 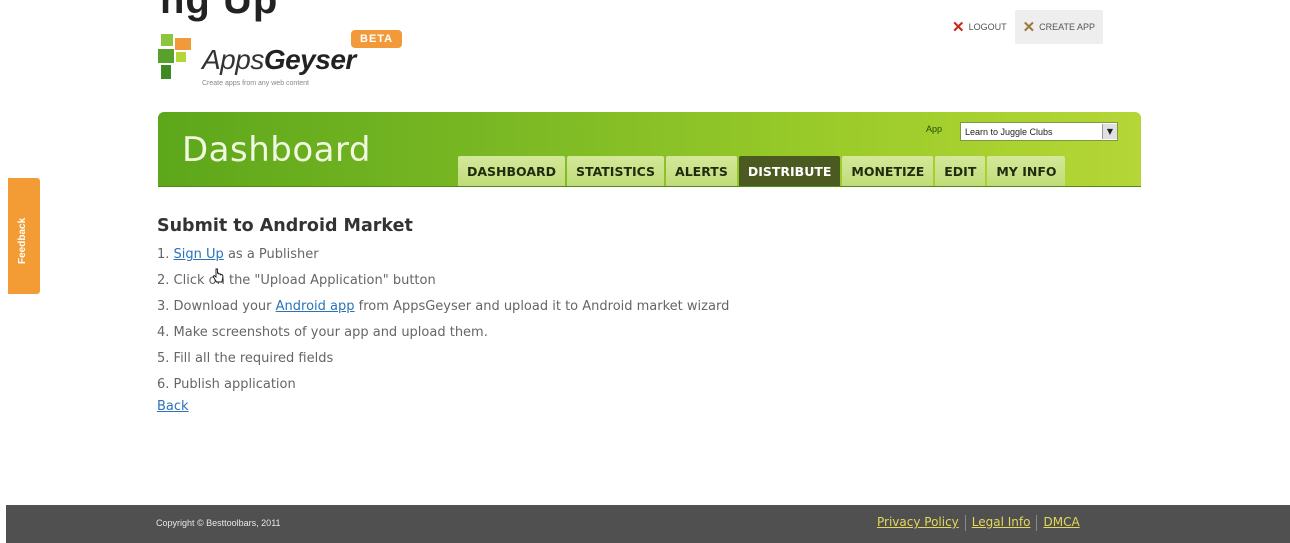 I want to click on list-item: 1. Sign Up as a Publisher, so click(x=238, y=254).